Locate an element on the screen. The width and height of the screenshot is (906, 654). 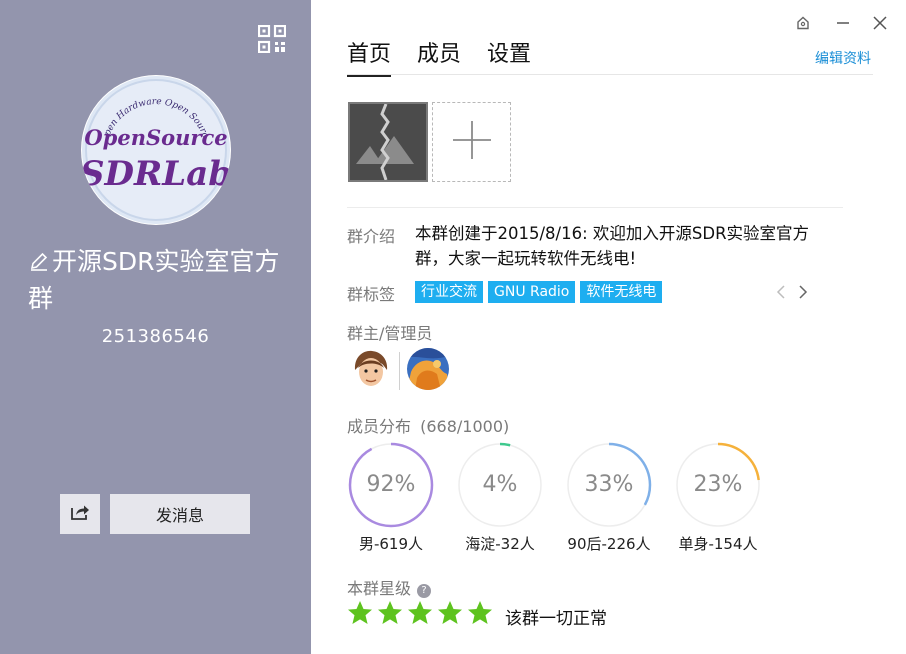
star-rating is located at coordinates (422, 613).